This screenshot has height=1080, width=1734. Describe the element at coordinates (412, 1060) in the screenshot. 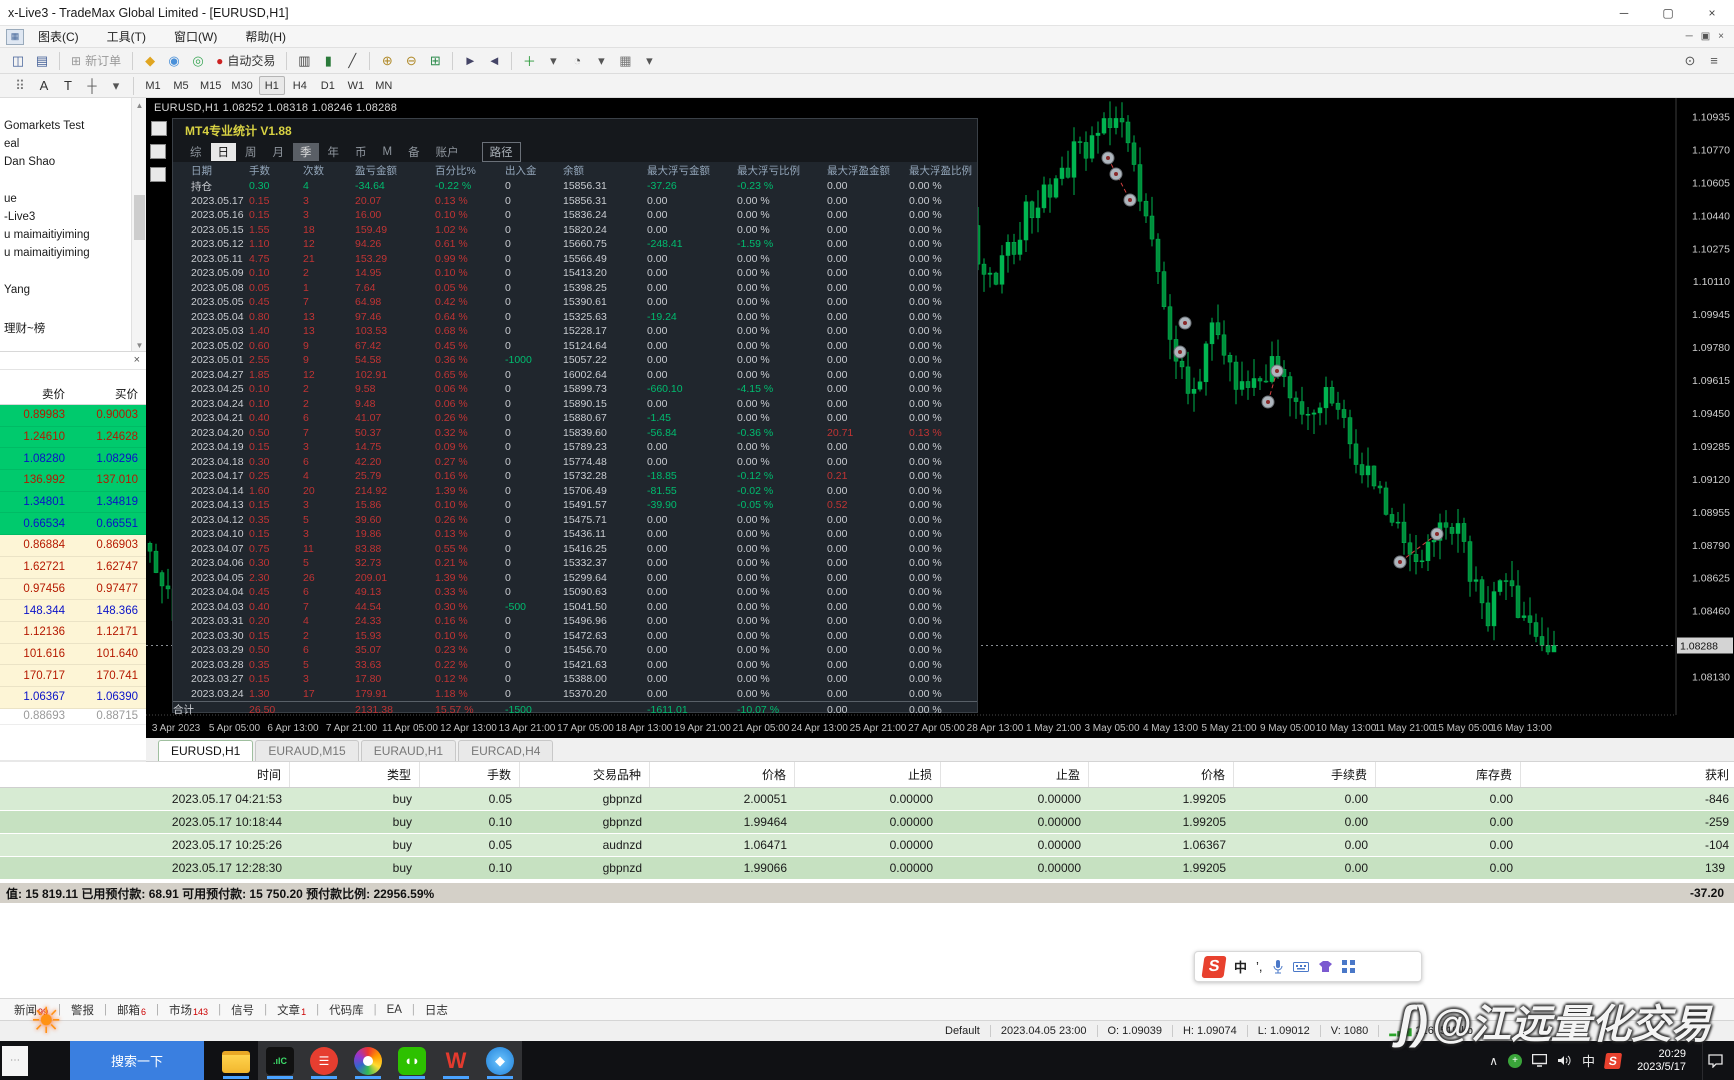

I see `wechat-taskbar-button: ◖◗` at that location.